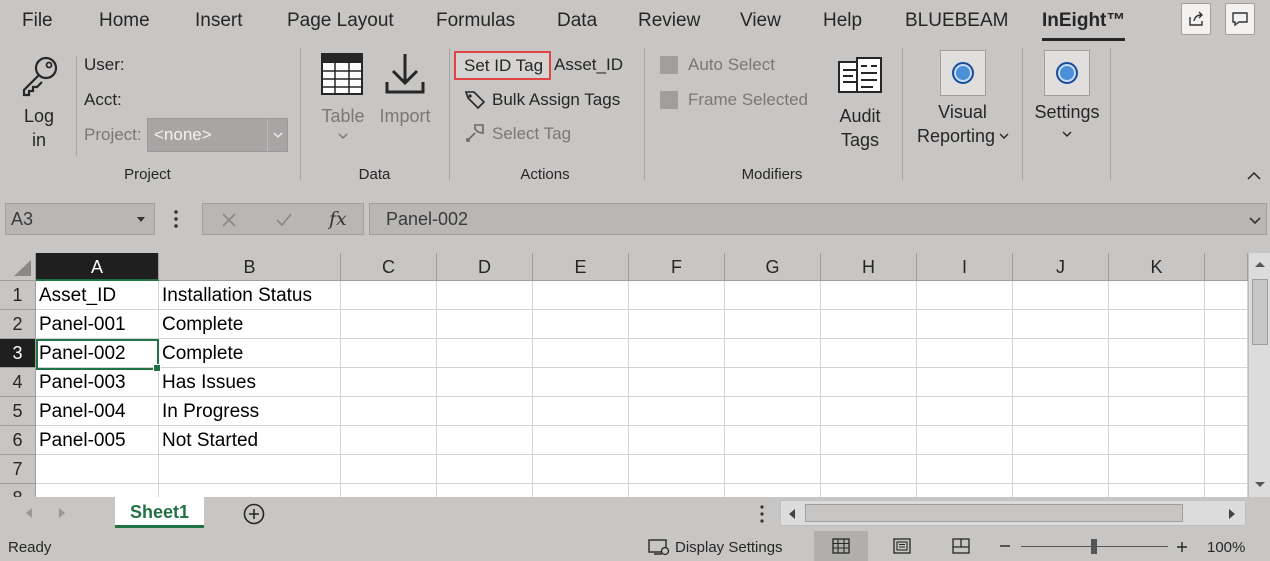  Describe the element at coordinates (284, 220) in the screenshot. I see `check-icon` at that location.